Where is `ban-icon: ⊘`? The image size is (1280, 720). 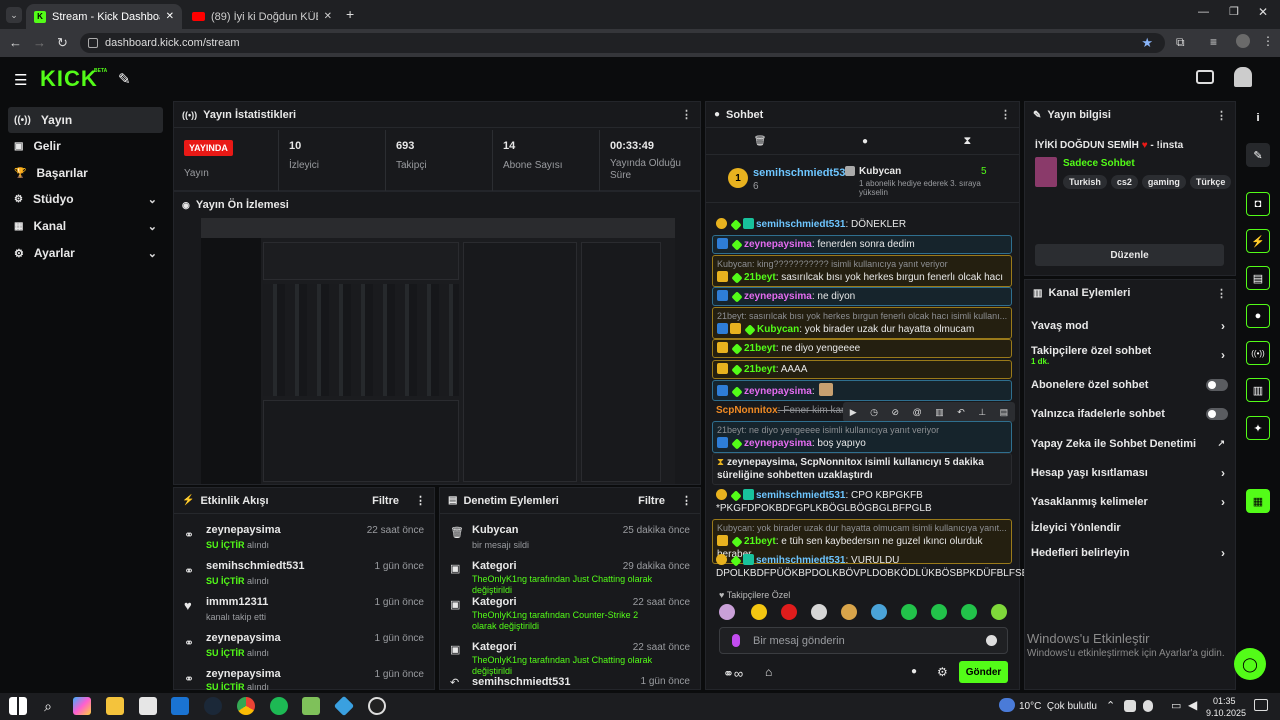
ban-icon: ⊘ is located at coordinates (896, 412).